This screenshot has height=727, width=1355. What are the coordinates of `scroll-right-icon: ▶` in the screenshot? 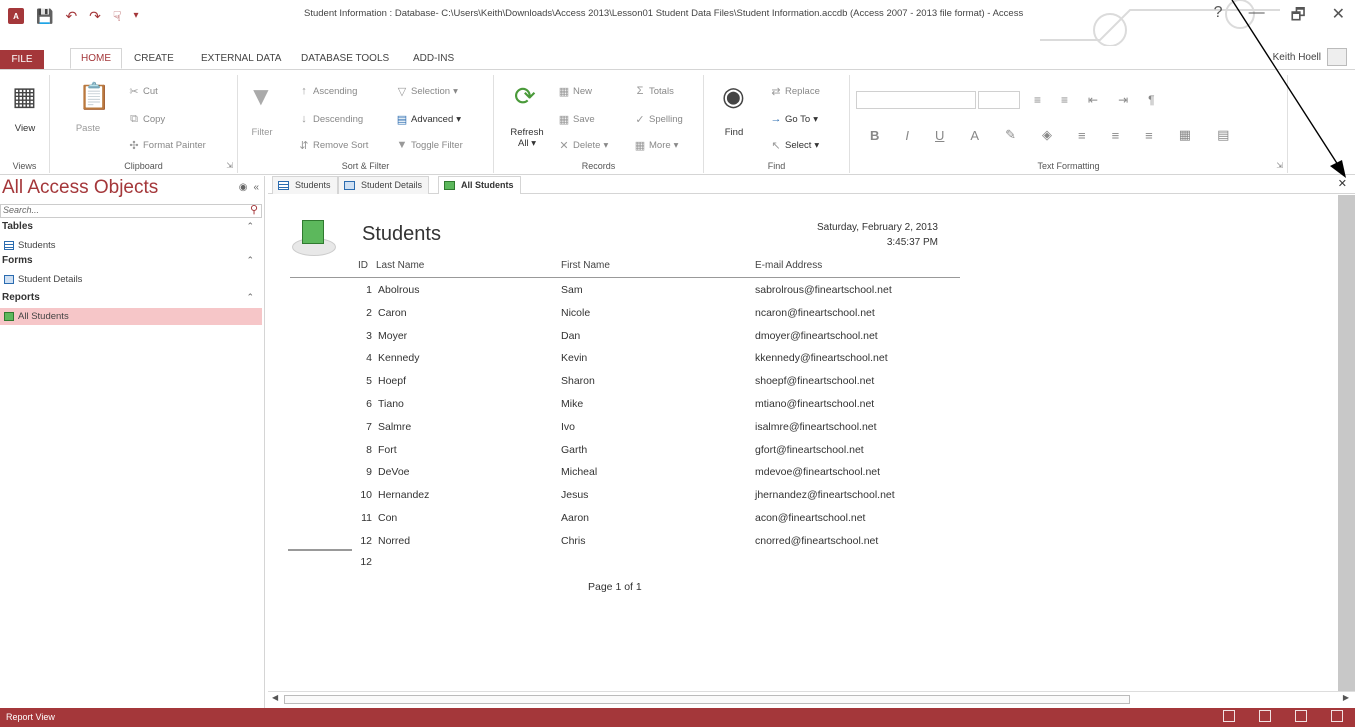 It's located at (1346, 697).